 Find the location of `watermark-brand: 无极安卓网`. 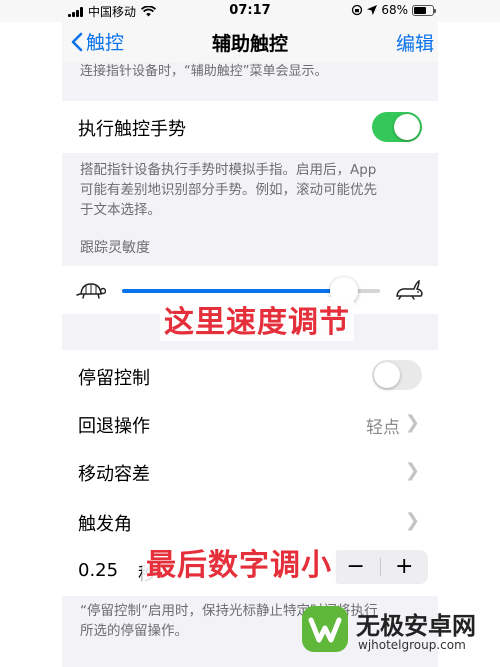

watermark-brand: 无极安卓网 is located at coordinates (416, 626).